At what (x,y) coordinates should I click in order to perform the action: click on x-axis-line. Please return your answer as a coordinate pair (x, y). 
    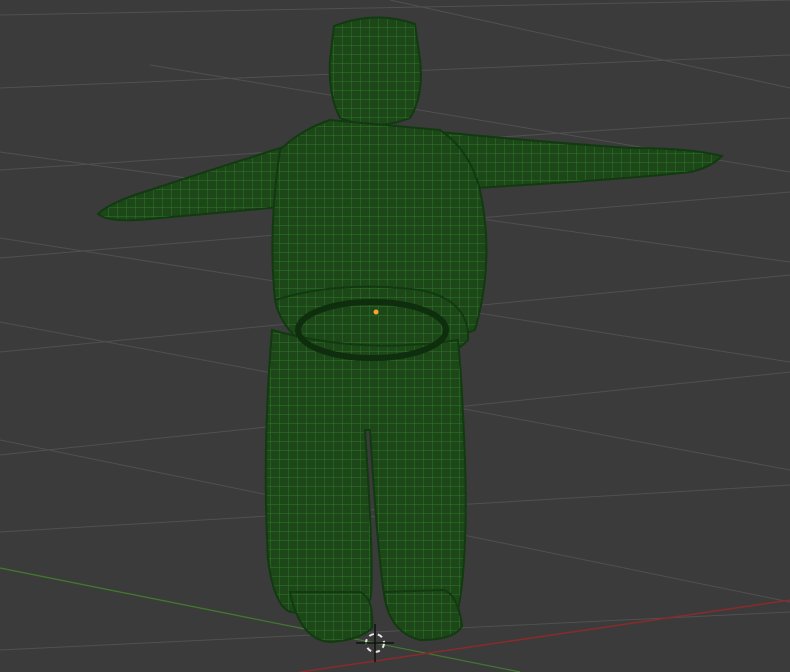
    Looking at the image, I should click on (544, 635).